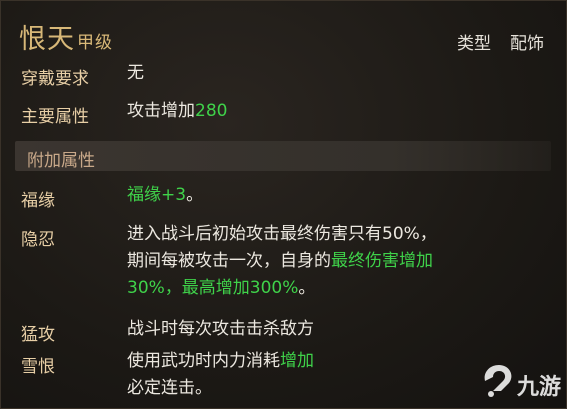 This screenshot has width=567, height=409. Describe the element at coordinates (474, 44) in the screenshot. I see `type-label: 类型` at that location.